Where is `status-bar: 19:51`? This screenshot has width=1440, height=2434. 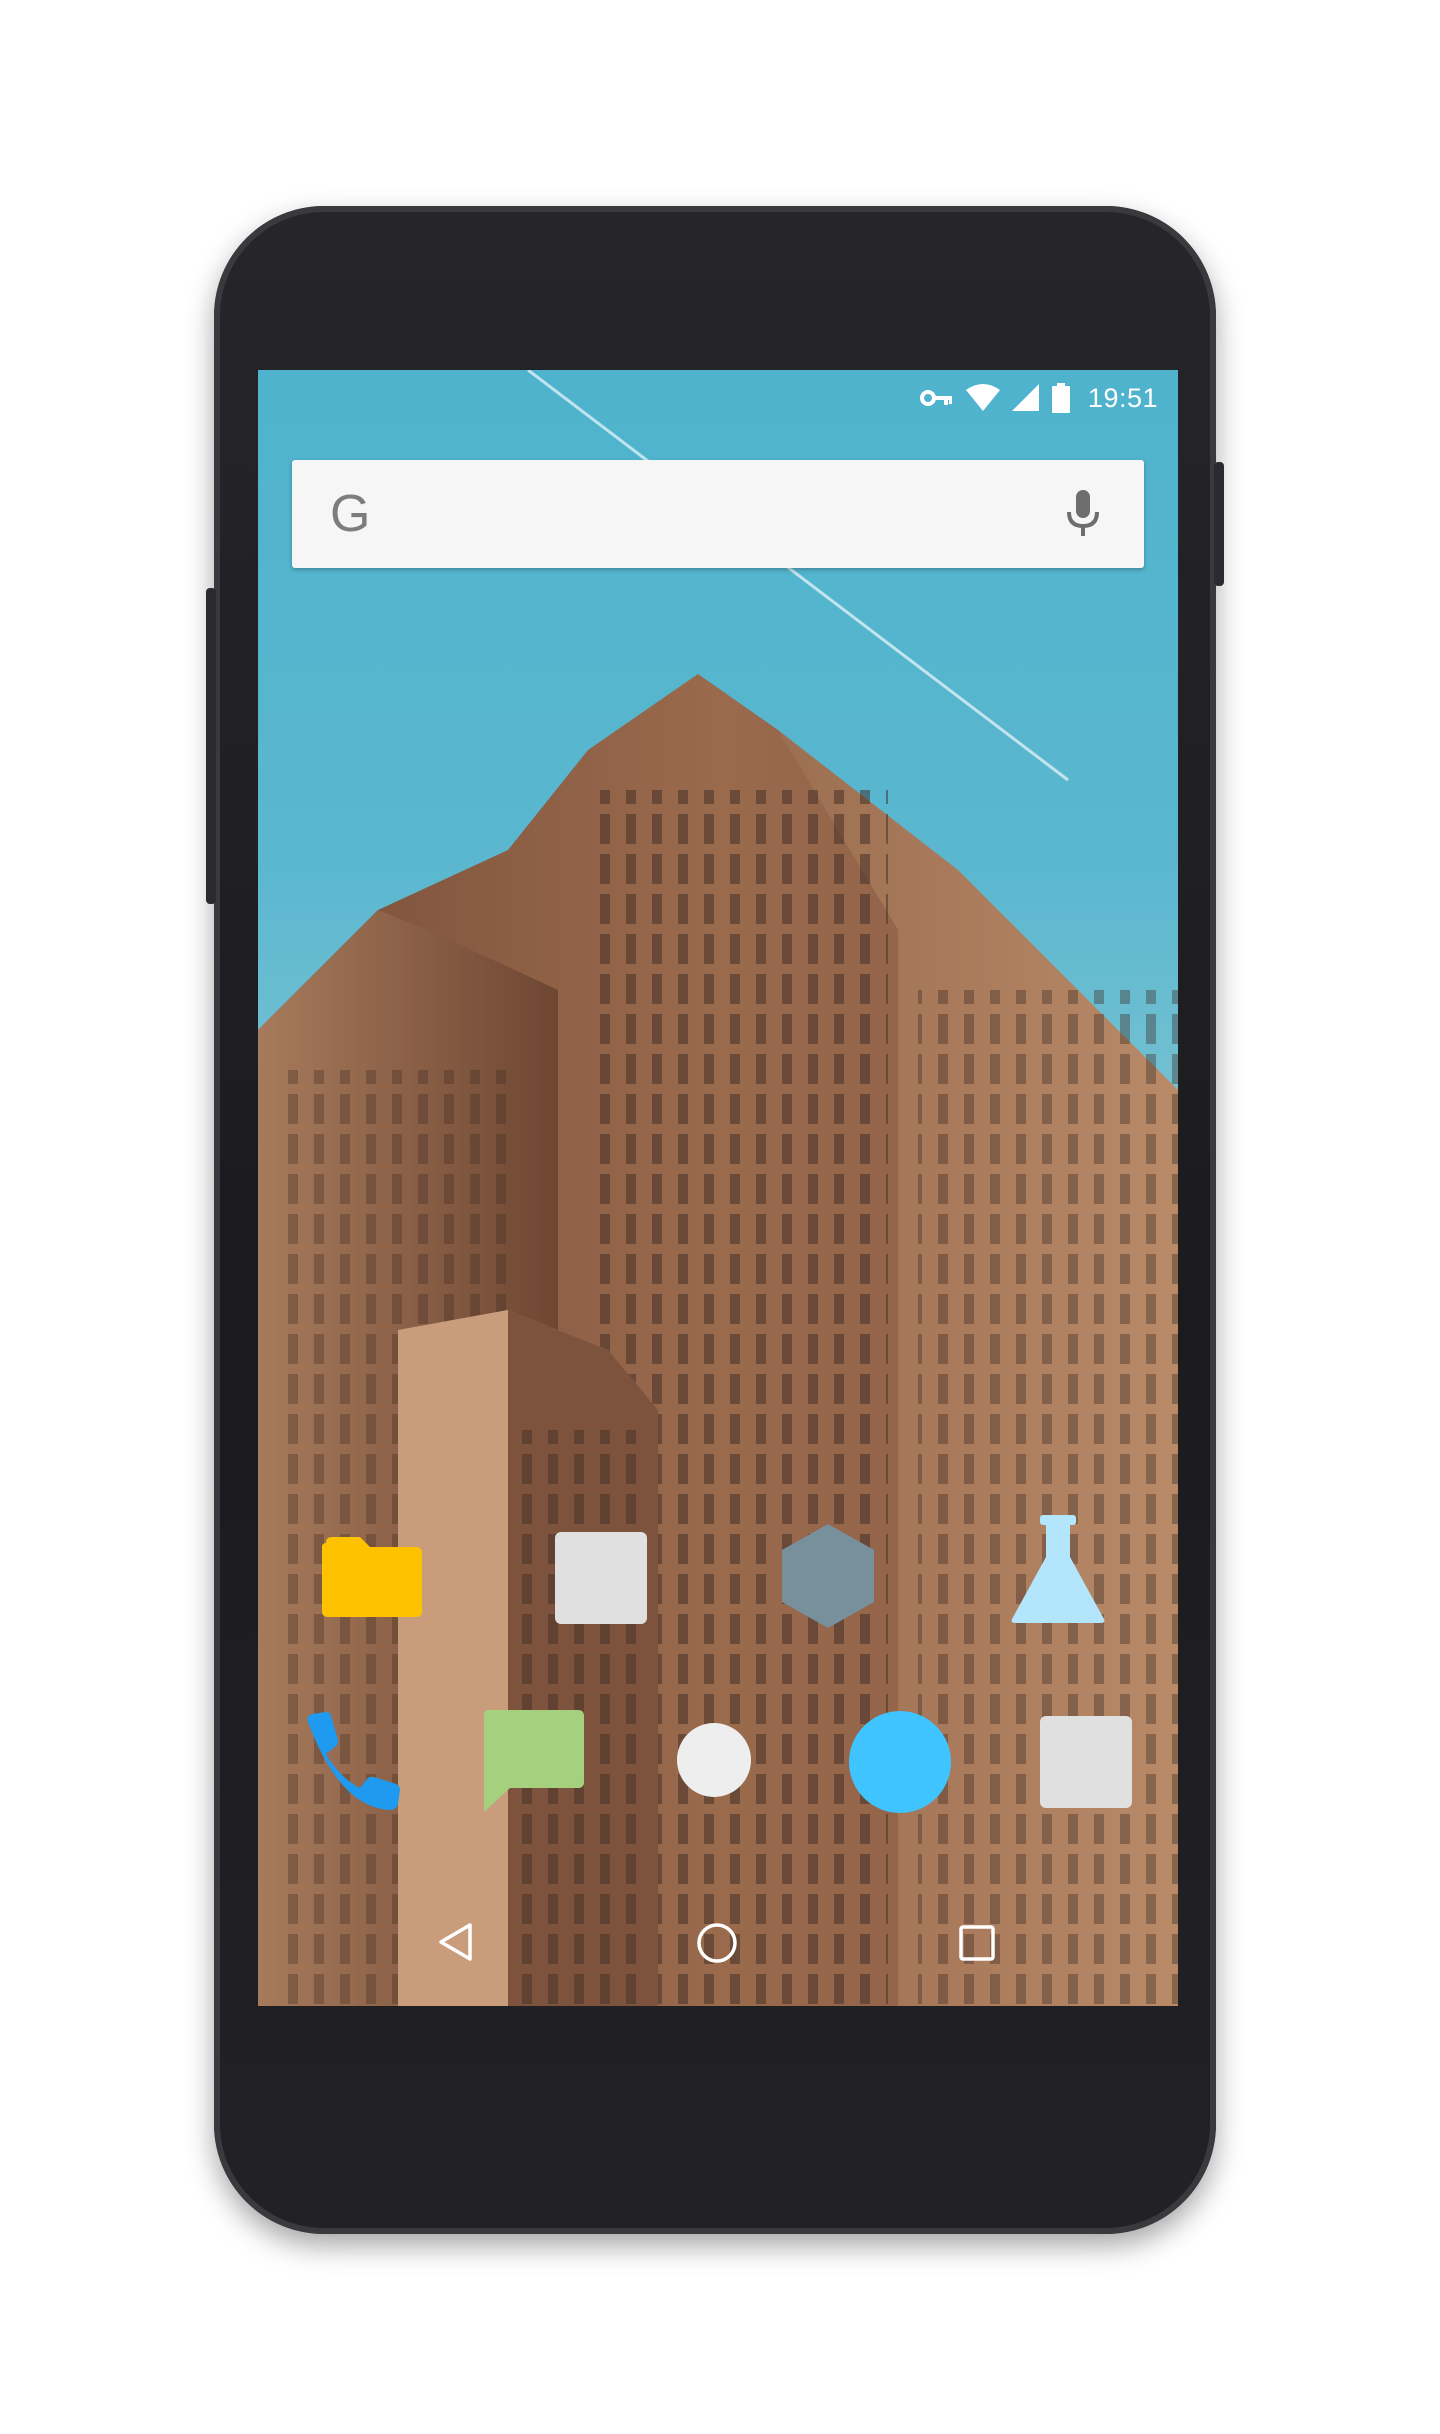
status-bar: 19:51 is located at coordinates (718, 398).